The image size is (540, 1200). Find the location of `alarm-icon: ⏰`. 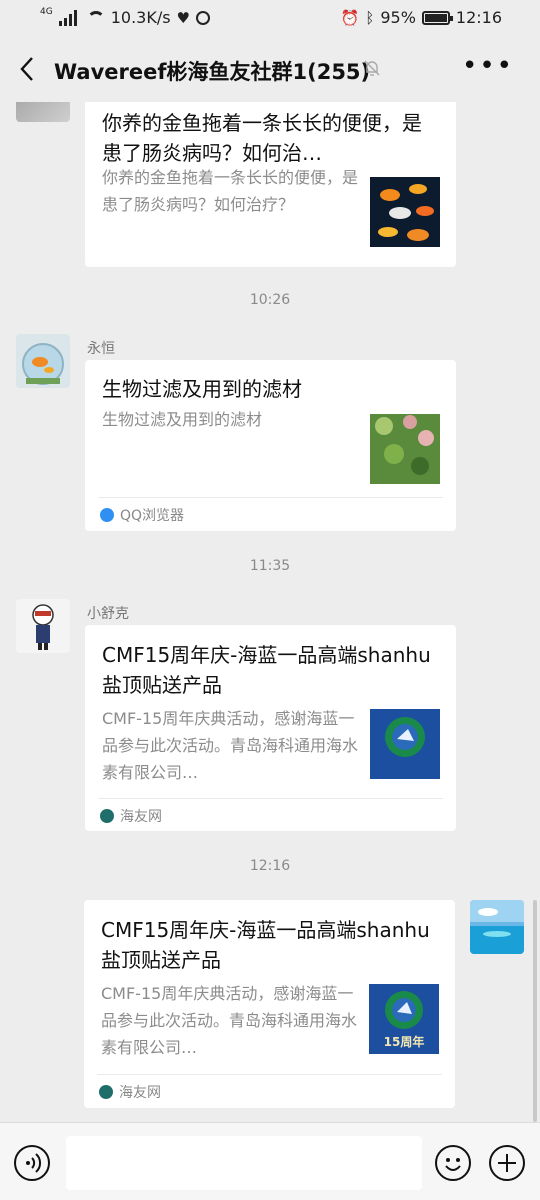

alarm-icon: ⏰ is located at coordinates (350, 17).